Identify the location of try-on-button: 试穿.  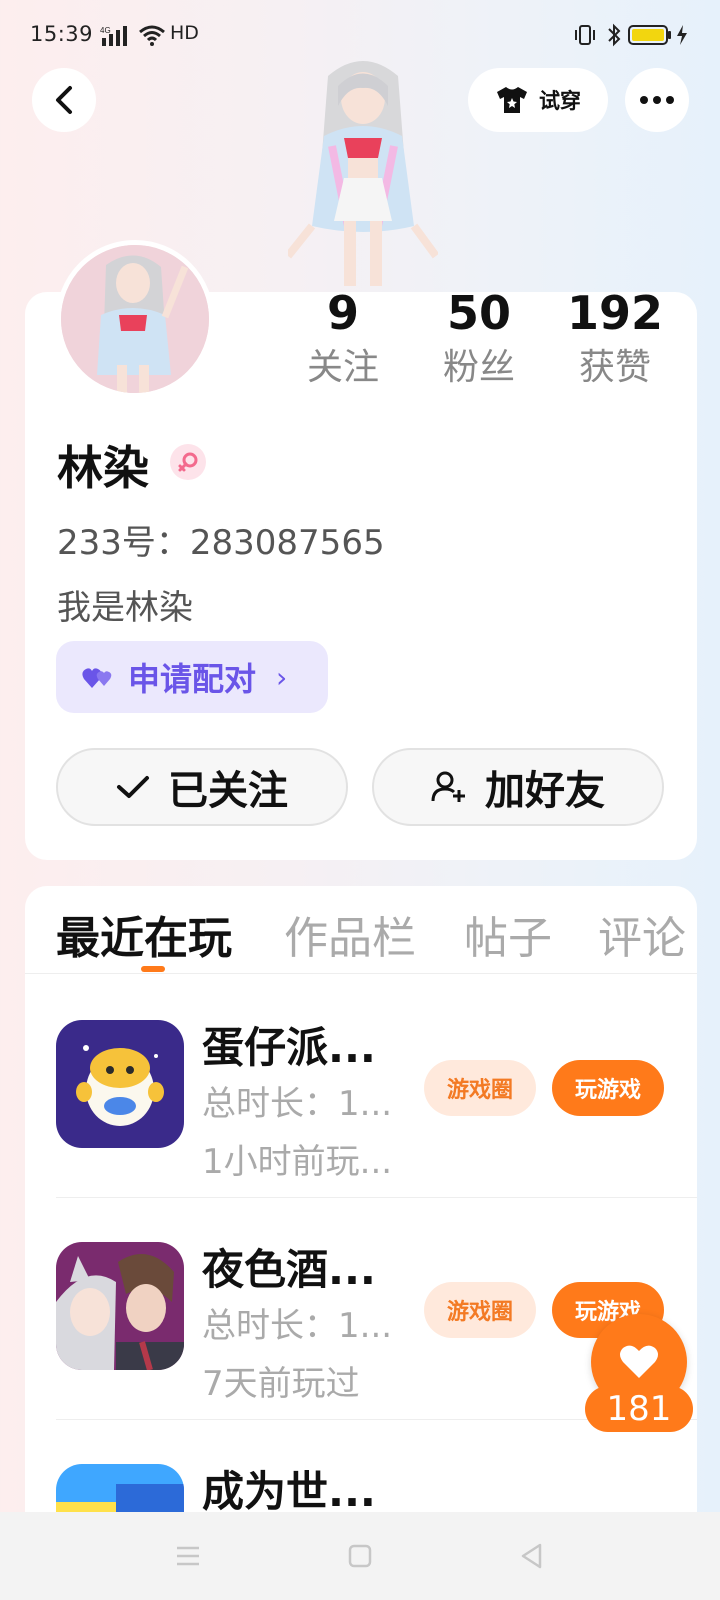
(538, 100).